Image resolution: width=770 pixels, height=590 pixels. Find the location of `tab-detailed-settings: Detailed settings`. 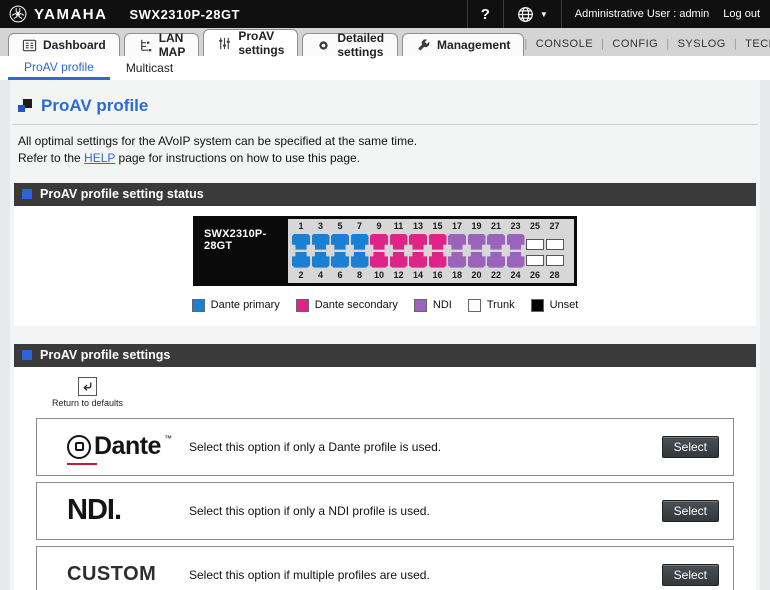

tab-detailed-settings: Detailed settings is located at coordinates (350, 45).